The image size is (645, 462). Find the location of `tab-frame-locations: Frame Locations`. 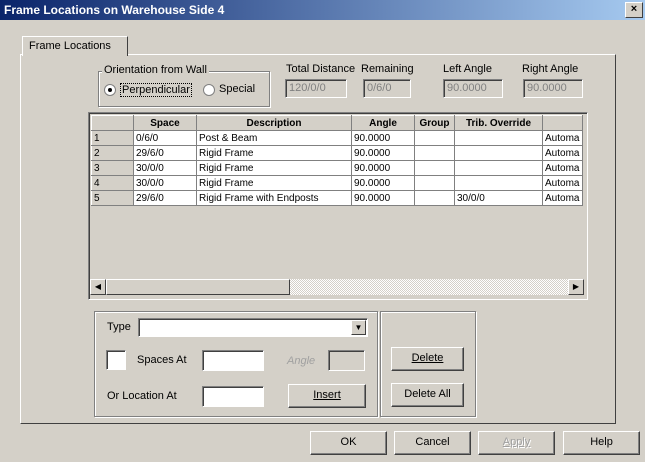

tab-frame-locations: Frame Locations is located at coordinates (75, 46).